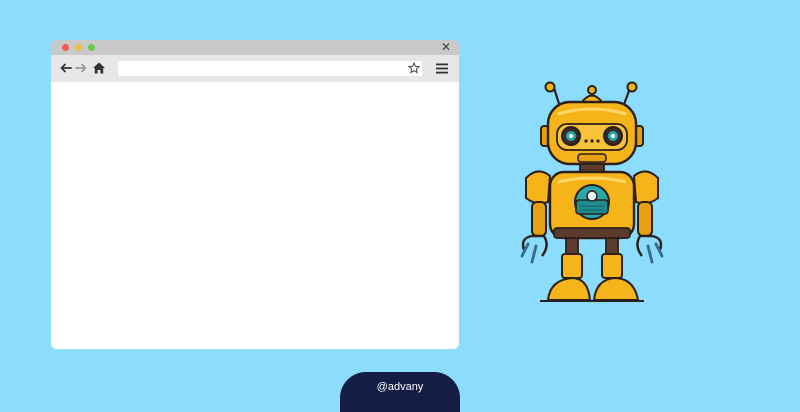  I want to click on browser-toolbar, so click(255, 68).